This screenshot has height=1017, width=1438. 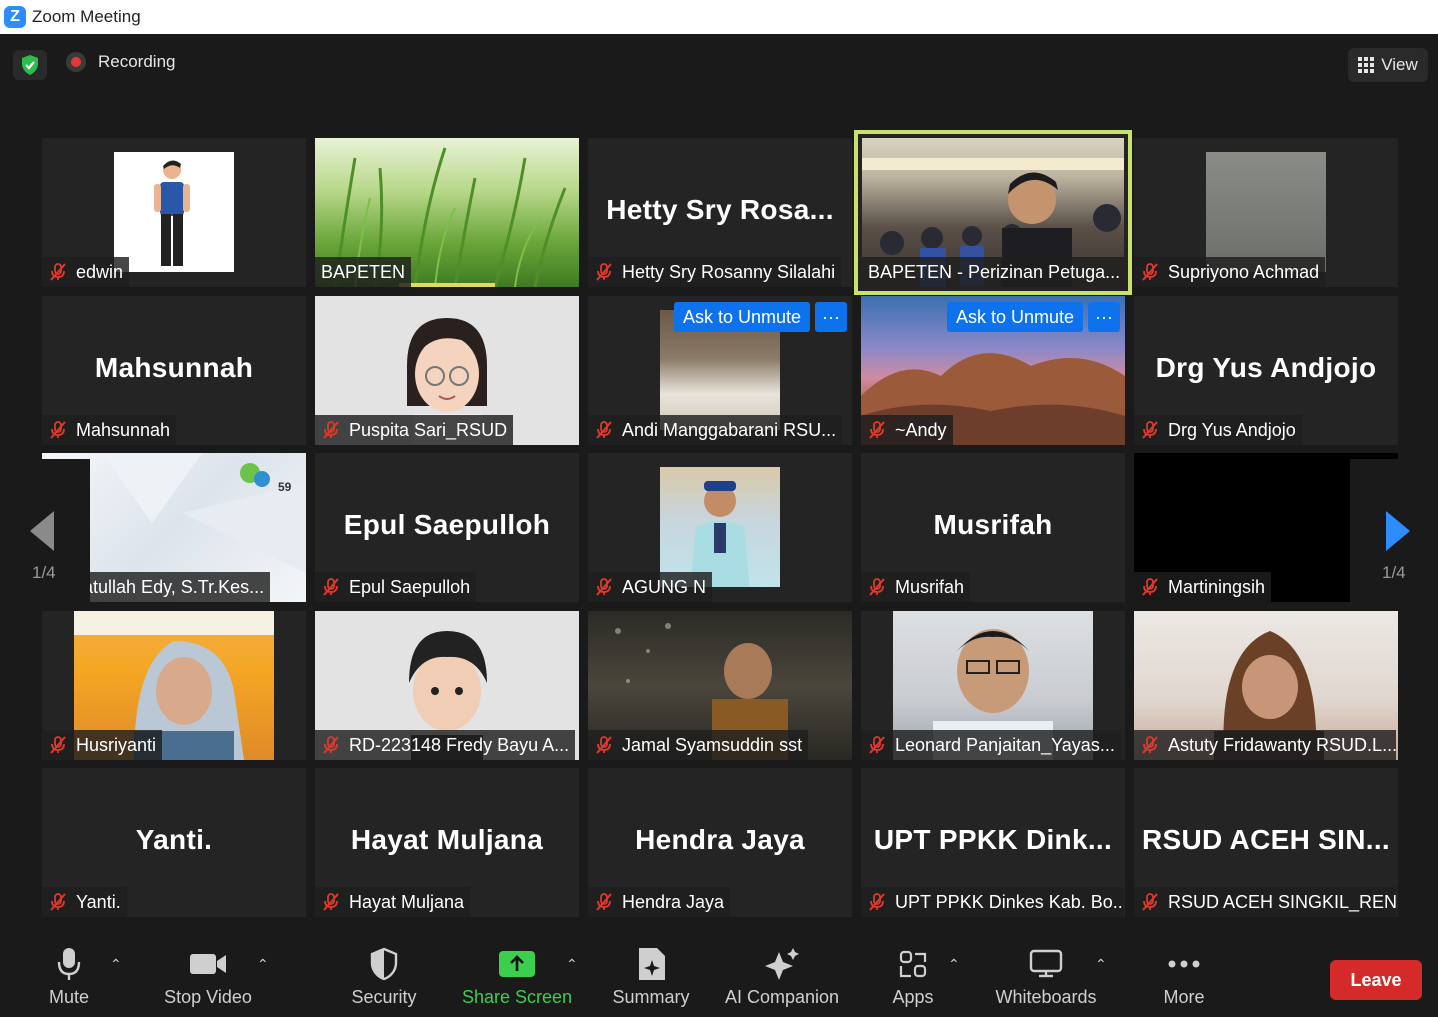 I want to click on share-screen-button: Share Screen, so click(x=517, y=976).